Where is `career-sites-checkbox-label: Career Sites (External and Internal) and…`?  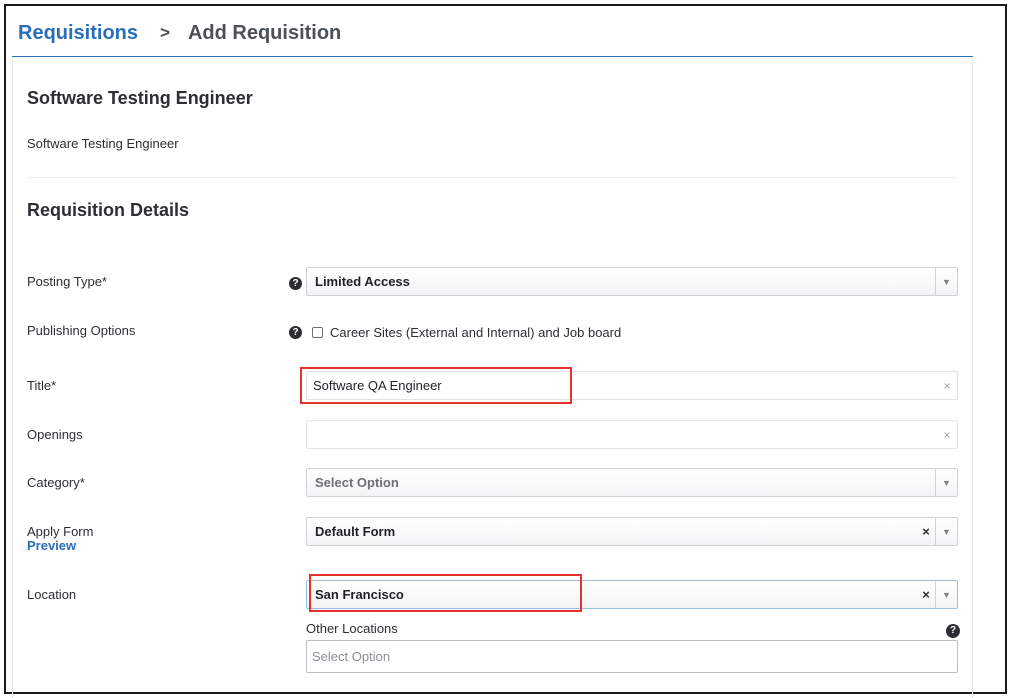 career-sites-checkbox-label: Career Sites (External and Internal) and… is located at coordinates (475, 332).